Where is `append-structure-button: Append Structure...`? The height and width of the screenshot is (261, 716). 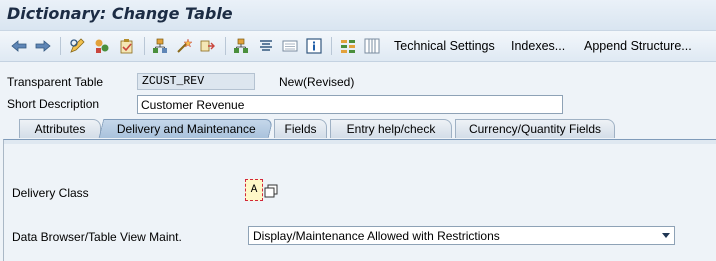 append-structure-button: Append Structure... is located at coordinates (638, 46).